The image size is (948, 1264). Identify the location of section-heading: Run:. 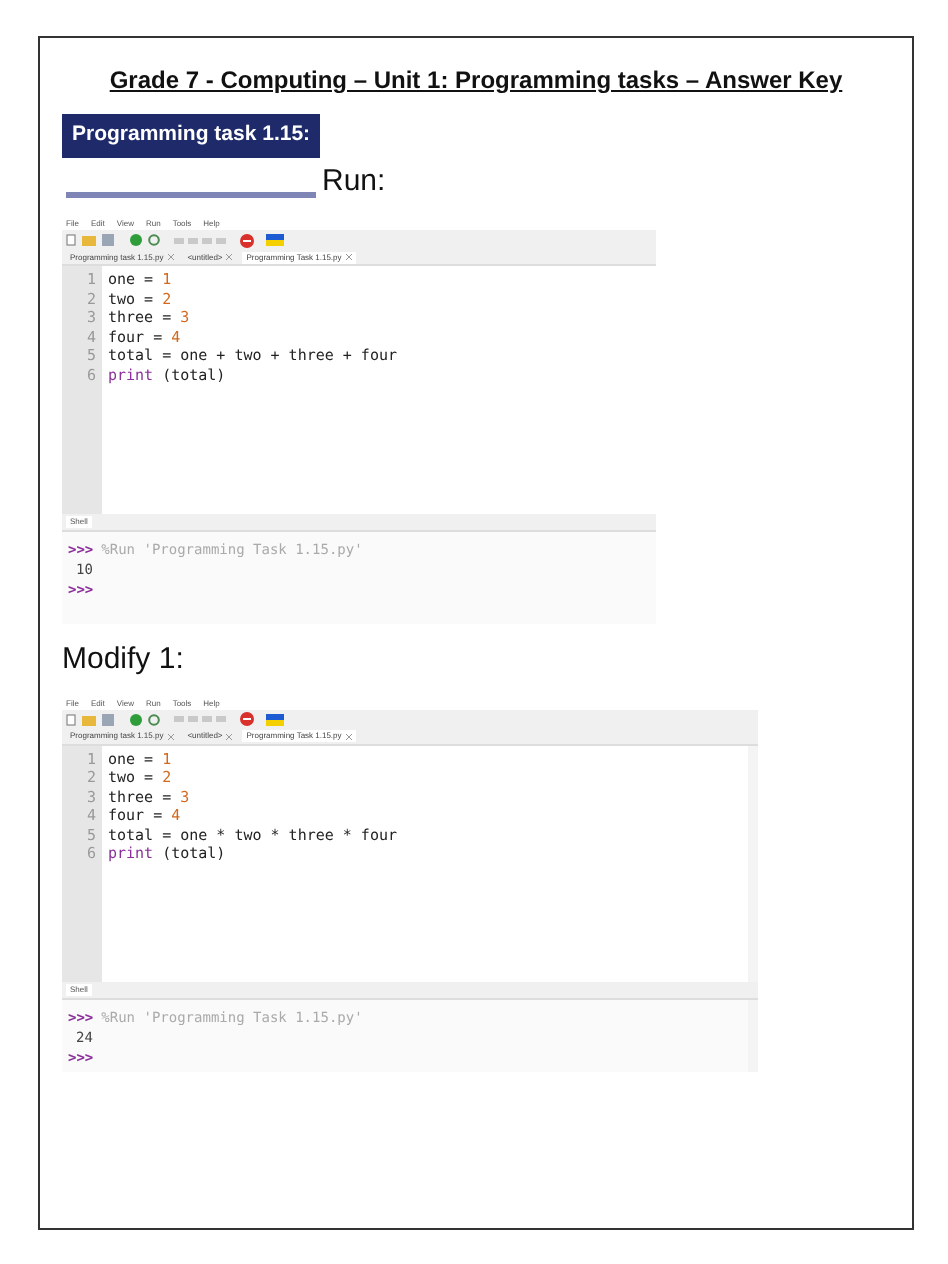
(354, 181).